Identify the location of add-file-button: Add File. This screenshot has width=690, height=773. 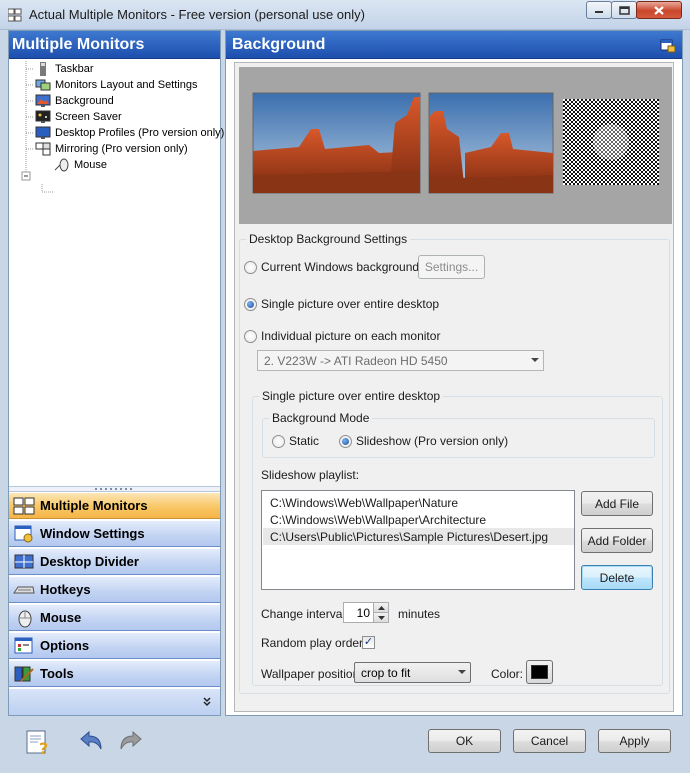
(617, 503).